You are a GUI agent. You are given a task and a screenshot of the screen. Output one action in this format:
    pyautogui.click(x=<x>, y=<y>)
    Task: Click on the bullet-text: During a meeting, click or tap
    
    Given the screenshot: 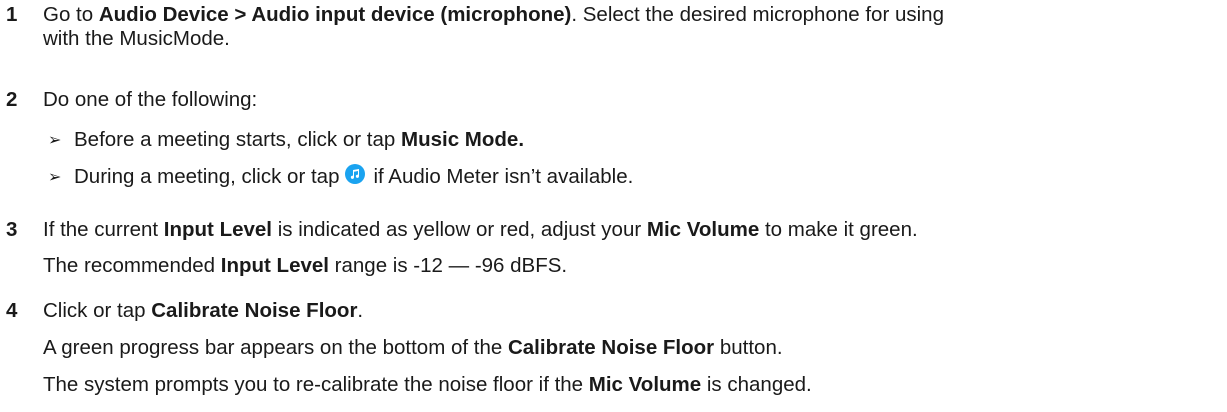 What is the action you would take?
    pyautogui.click(x=207, y=176)
    